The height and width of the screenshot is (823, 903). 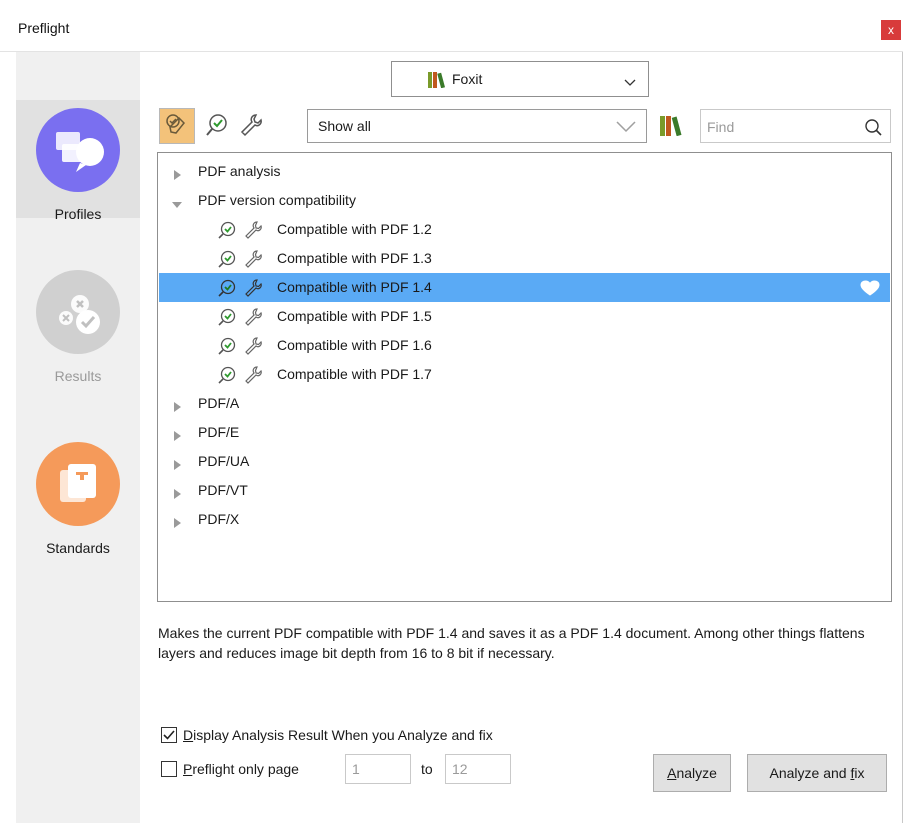 What do you see at coordinates (873, 128) in the screenshot?
I see `search-icon` at bounding box center [873, 128].